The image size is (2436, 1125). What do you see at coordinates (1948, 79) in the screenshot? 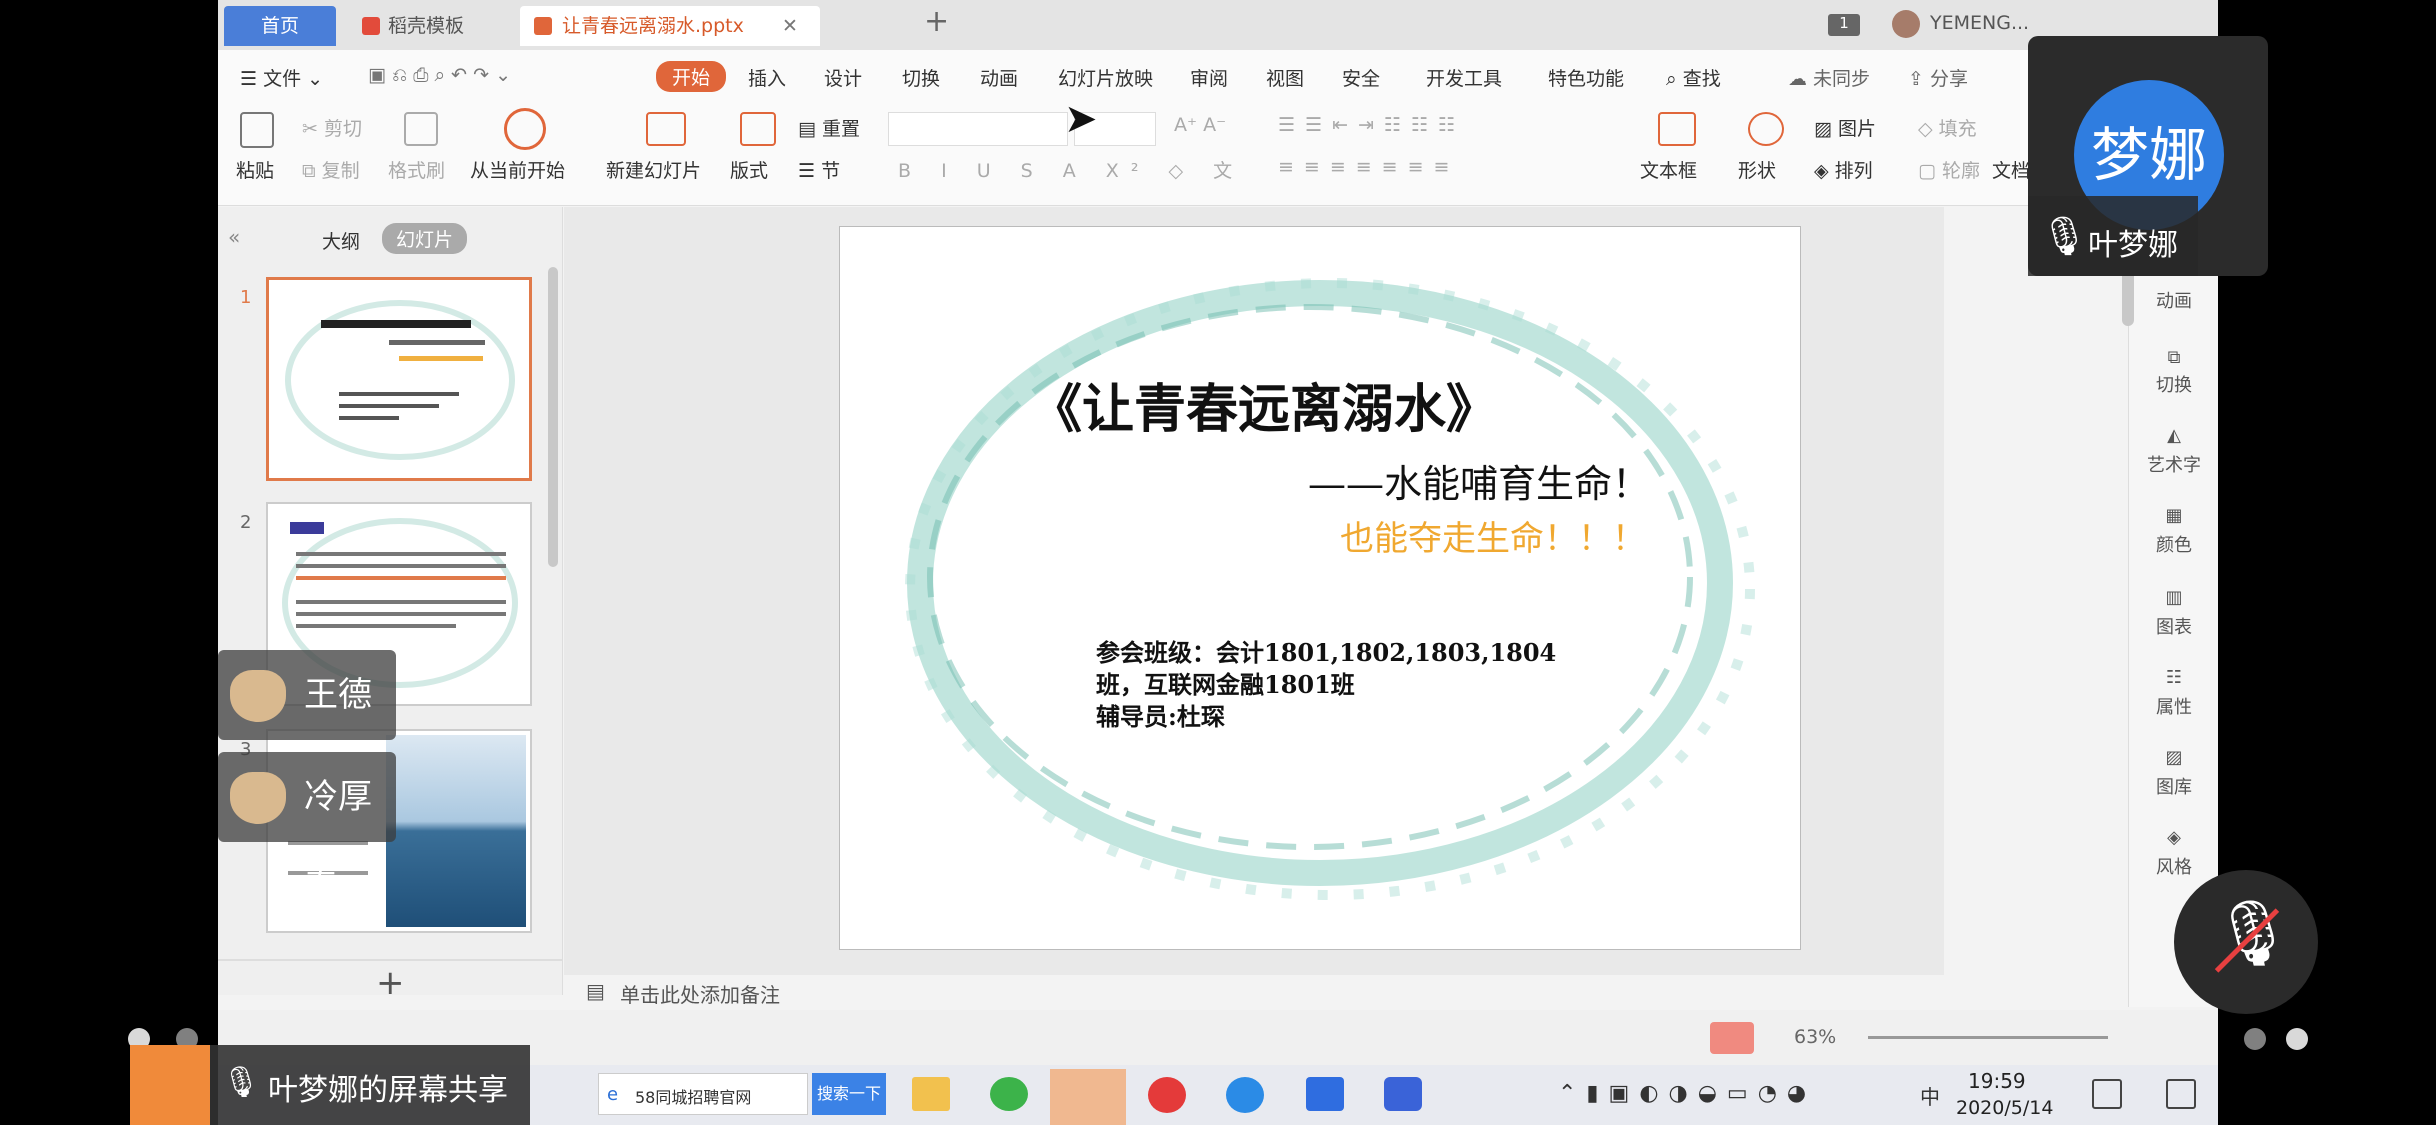
I see `share-label: 分享` at bounding box center [1948, 79].